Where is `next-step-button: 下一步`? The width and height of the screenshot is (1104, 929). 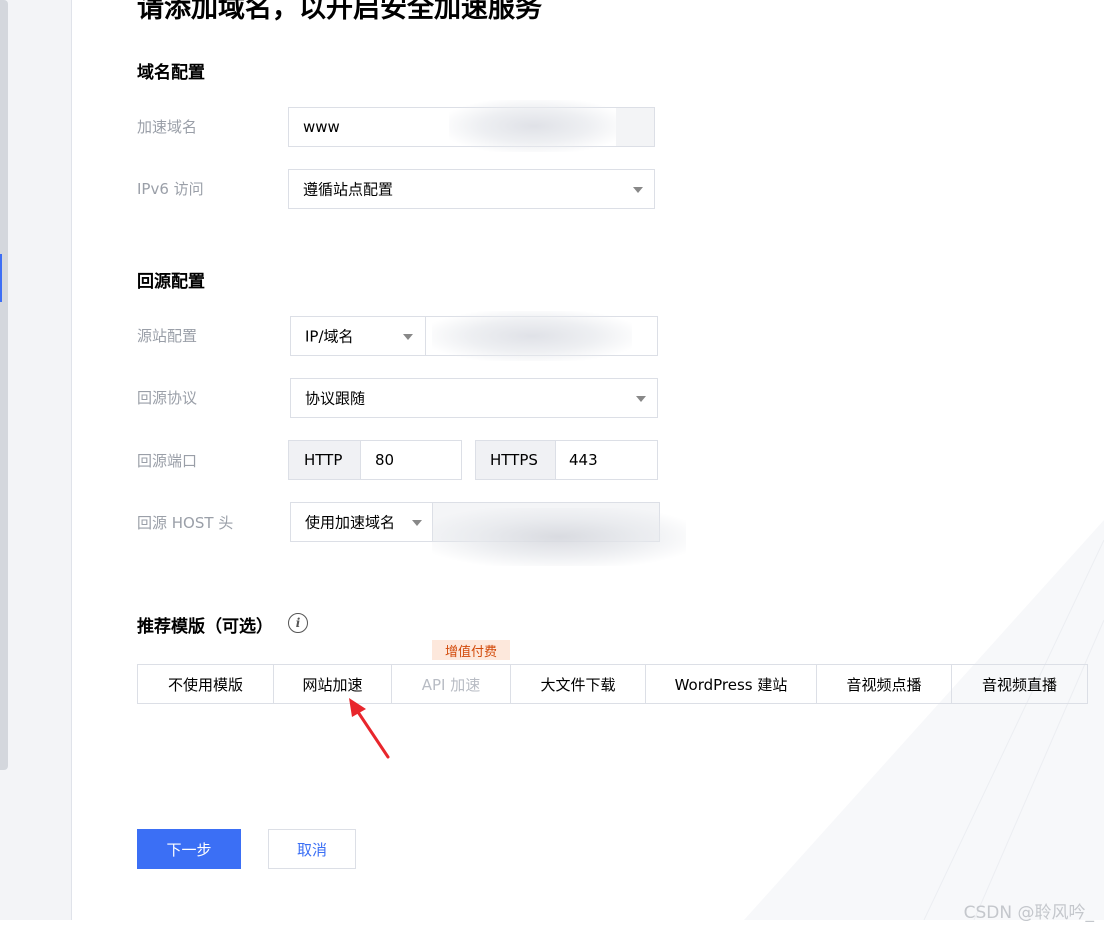 next-step-button: 下一步 is located at coordinates (189, 849).